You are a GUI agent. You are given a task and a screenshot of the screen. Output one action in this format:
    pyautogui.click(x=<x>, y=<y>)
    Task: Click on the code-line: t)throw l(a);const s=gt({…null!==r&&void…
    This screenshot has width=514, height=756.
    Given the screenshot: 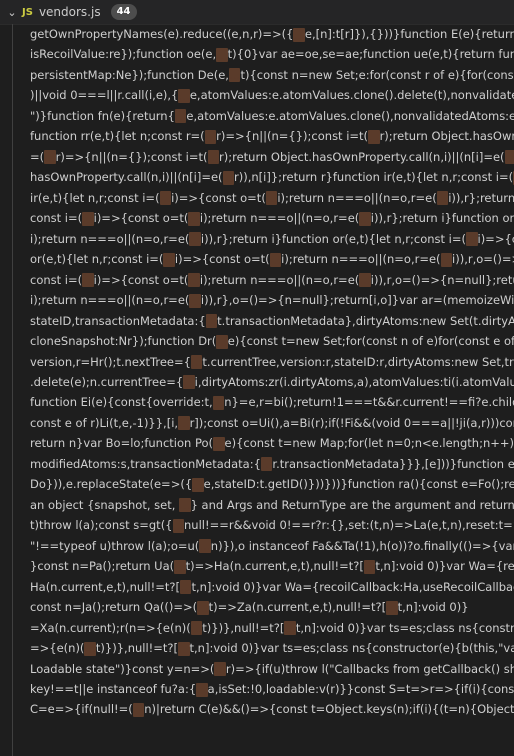 What is the action you would take?
    pyautogui.click(x=272, y=525)
    